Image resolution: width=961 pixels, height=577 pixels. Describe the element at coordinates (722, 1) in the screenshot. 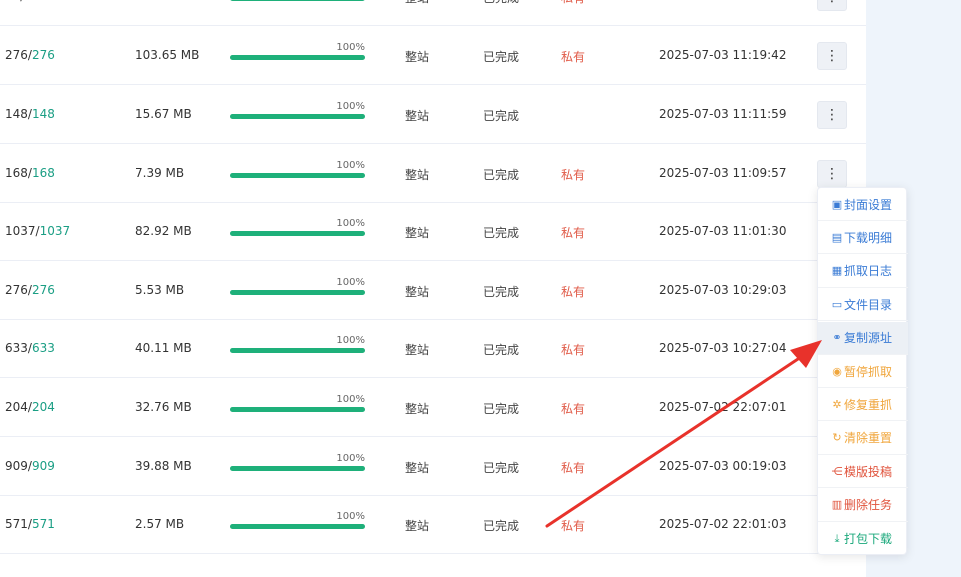

I see `timestamp: 2025-07-03 11:24:04` at that location.